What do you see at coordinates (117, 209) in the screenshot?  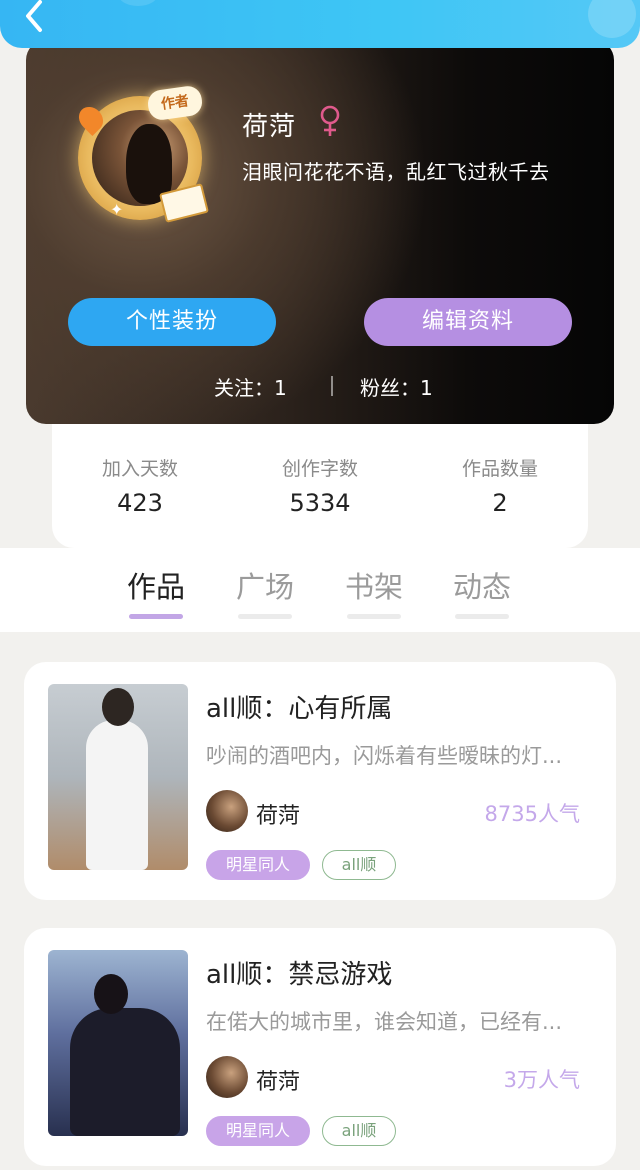 I see `sparkle-icon: ✦` at bounding box center [117, 209].